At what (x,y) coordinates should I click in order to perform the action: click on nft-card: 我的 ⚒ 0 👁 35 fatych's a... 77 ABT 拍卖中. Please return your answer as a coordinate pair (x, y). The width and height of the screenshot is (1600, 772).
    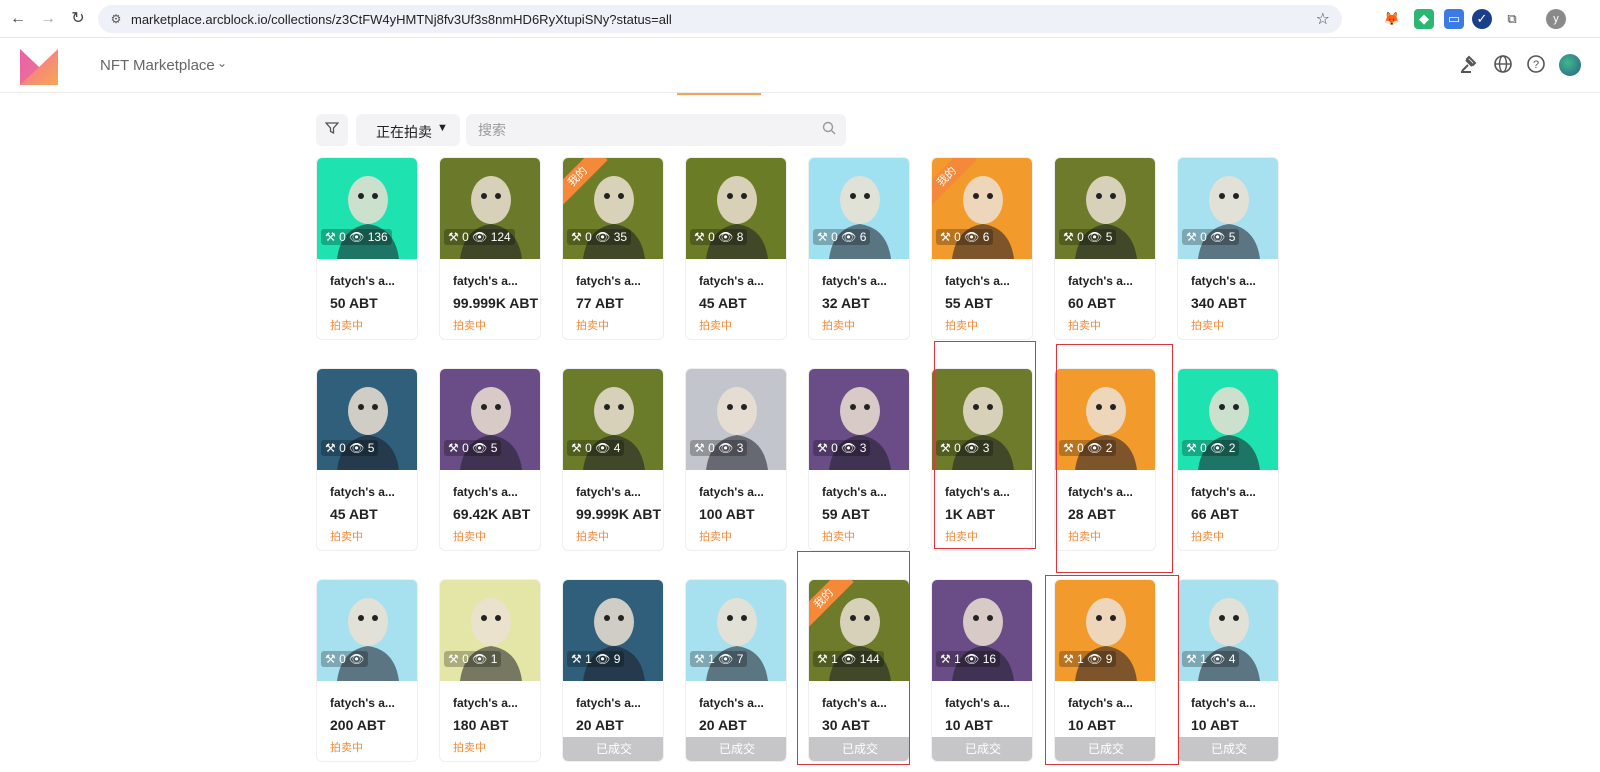
    Looking at the image, I should click on (613, 248).